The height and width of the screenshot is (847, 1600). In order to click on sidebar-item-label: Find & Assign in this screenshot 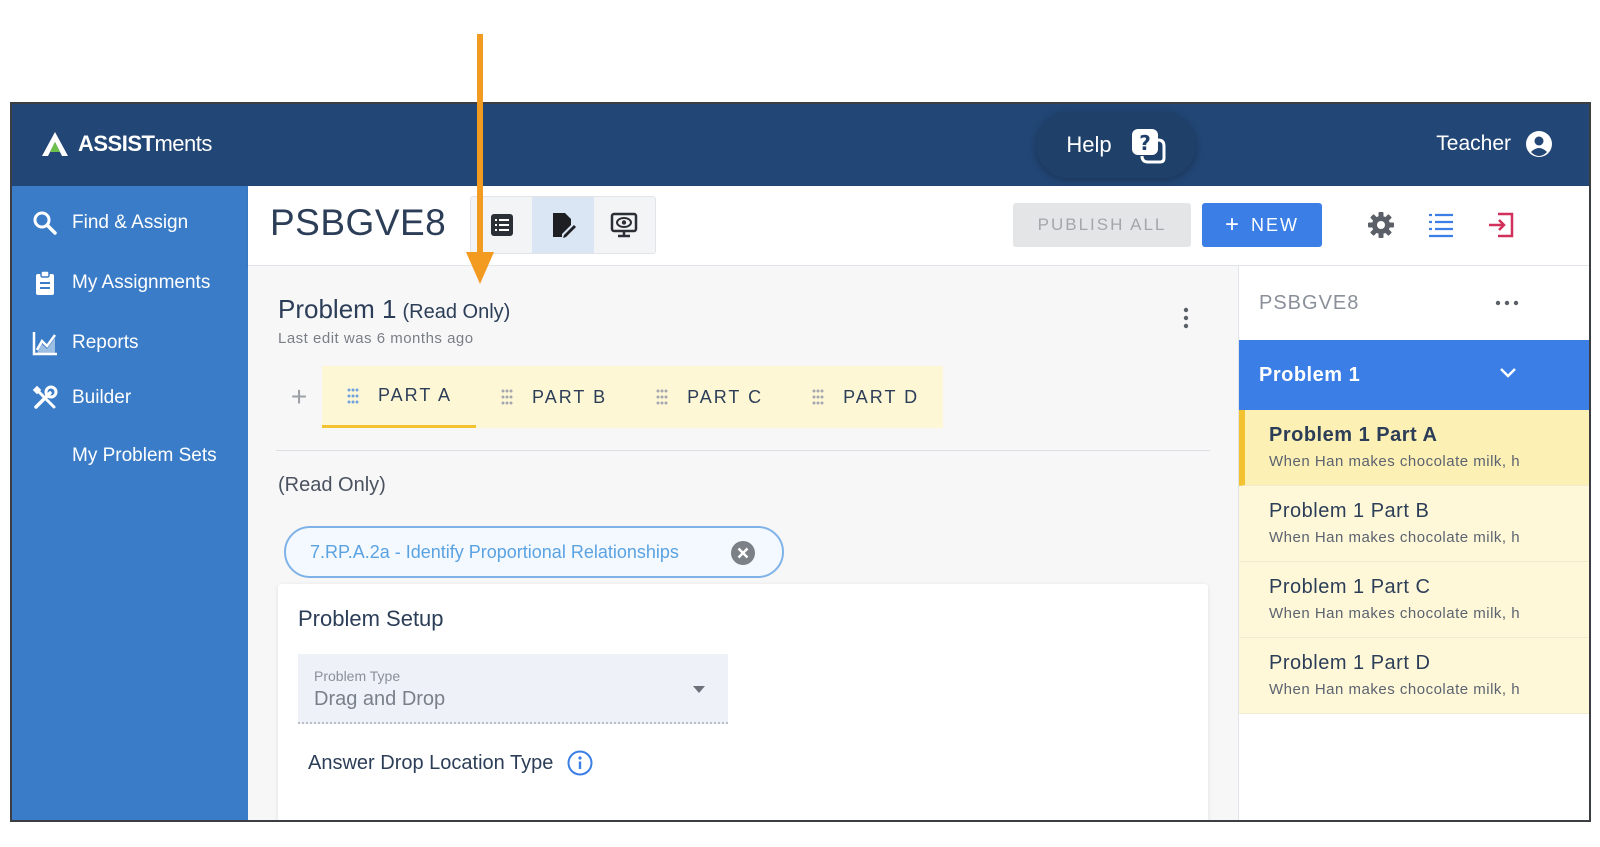, I will do `click(130, 222)`.